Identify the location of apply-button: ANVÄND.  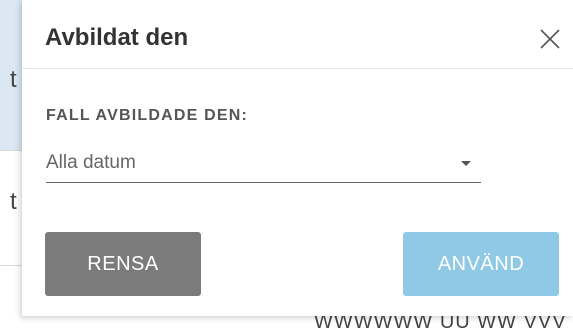
(481, 264).